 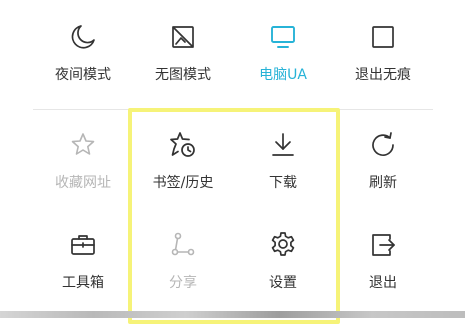 I want to click on menu-item-settings: 设置, so click(x=283, y=266).